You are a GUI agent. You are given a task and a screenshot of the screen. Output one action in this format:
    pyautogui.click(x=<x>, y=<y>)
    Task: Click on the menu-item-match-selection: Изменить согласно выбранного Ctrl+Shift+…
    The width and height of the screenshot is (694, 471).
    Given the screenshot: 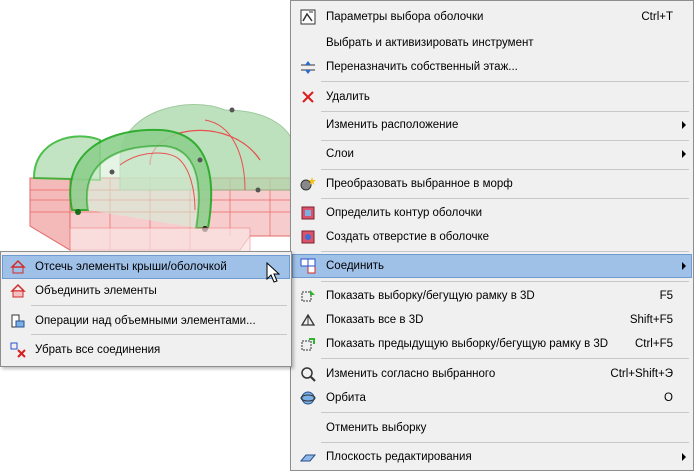 What is the action you would take?
    pyautogui.click(x=492, y=374)
    